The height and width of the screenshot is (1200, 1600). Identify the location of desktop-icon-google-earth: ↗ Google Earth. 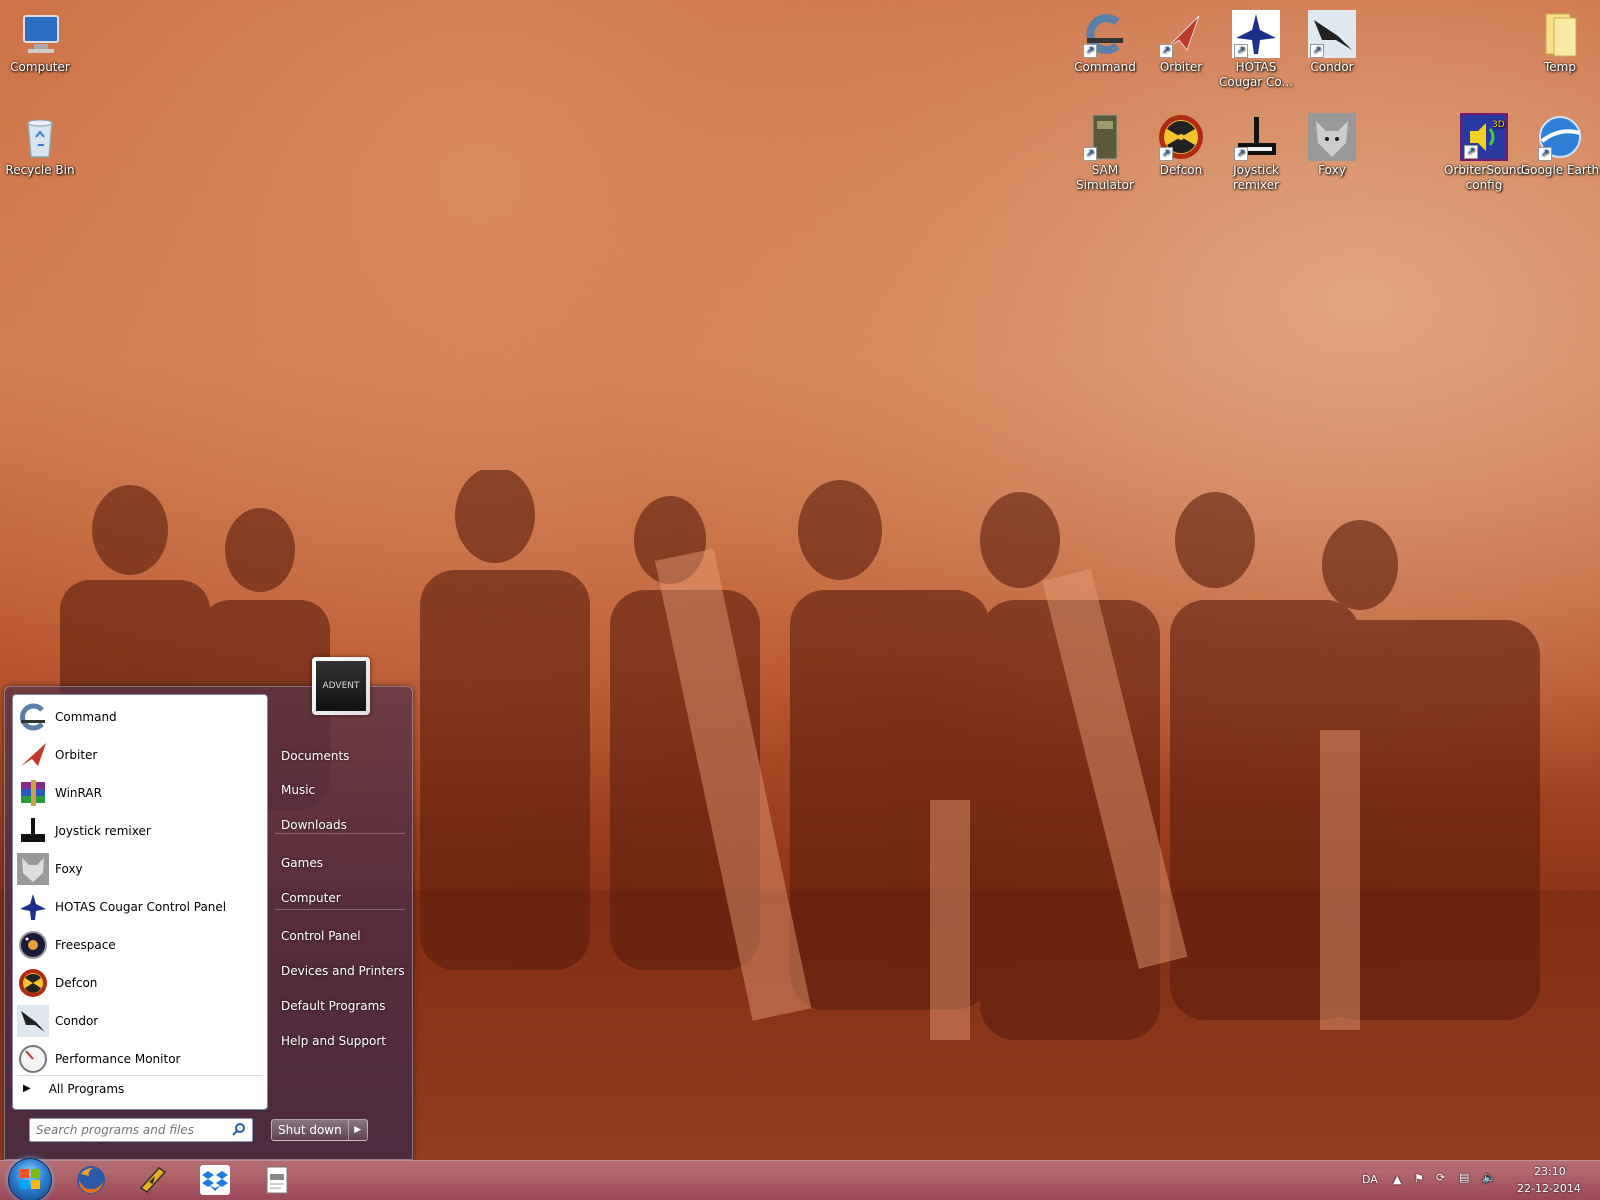
(1560, 145).